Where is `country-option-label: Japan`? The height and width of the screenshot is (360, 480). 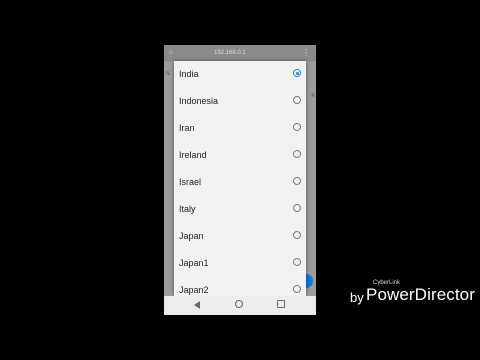 country-option-label: Japan is located at coordinates (191, 236).